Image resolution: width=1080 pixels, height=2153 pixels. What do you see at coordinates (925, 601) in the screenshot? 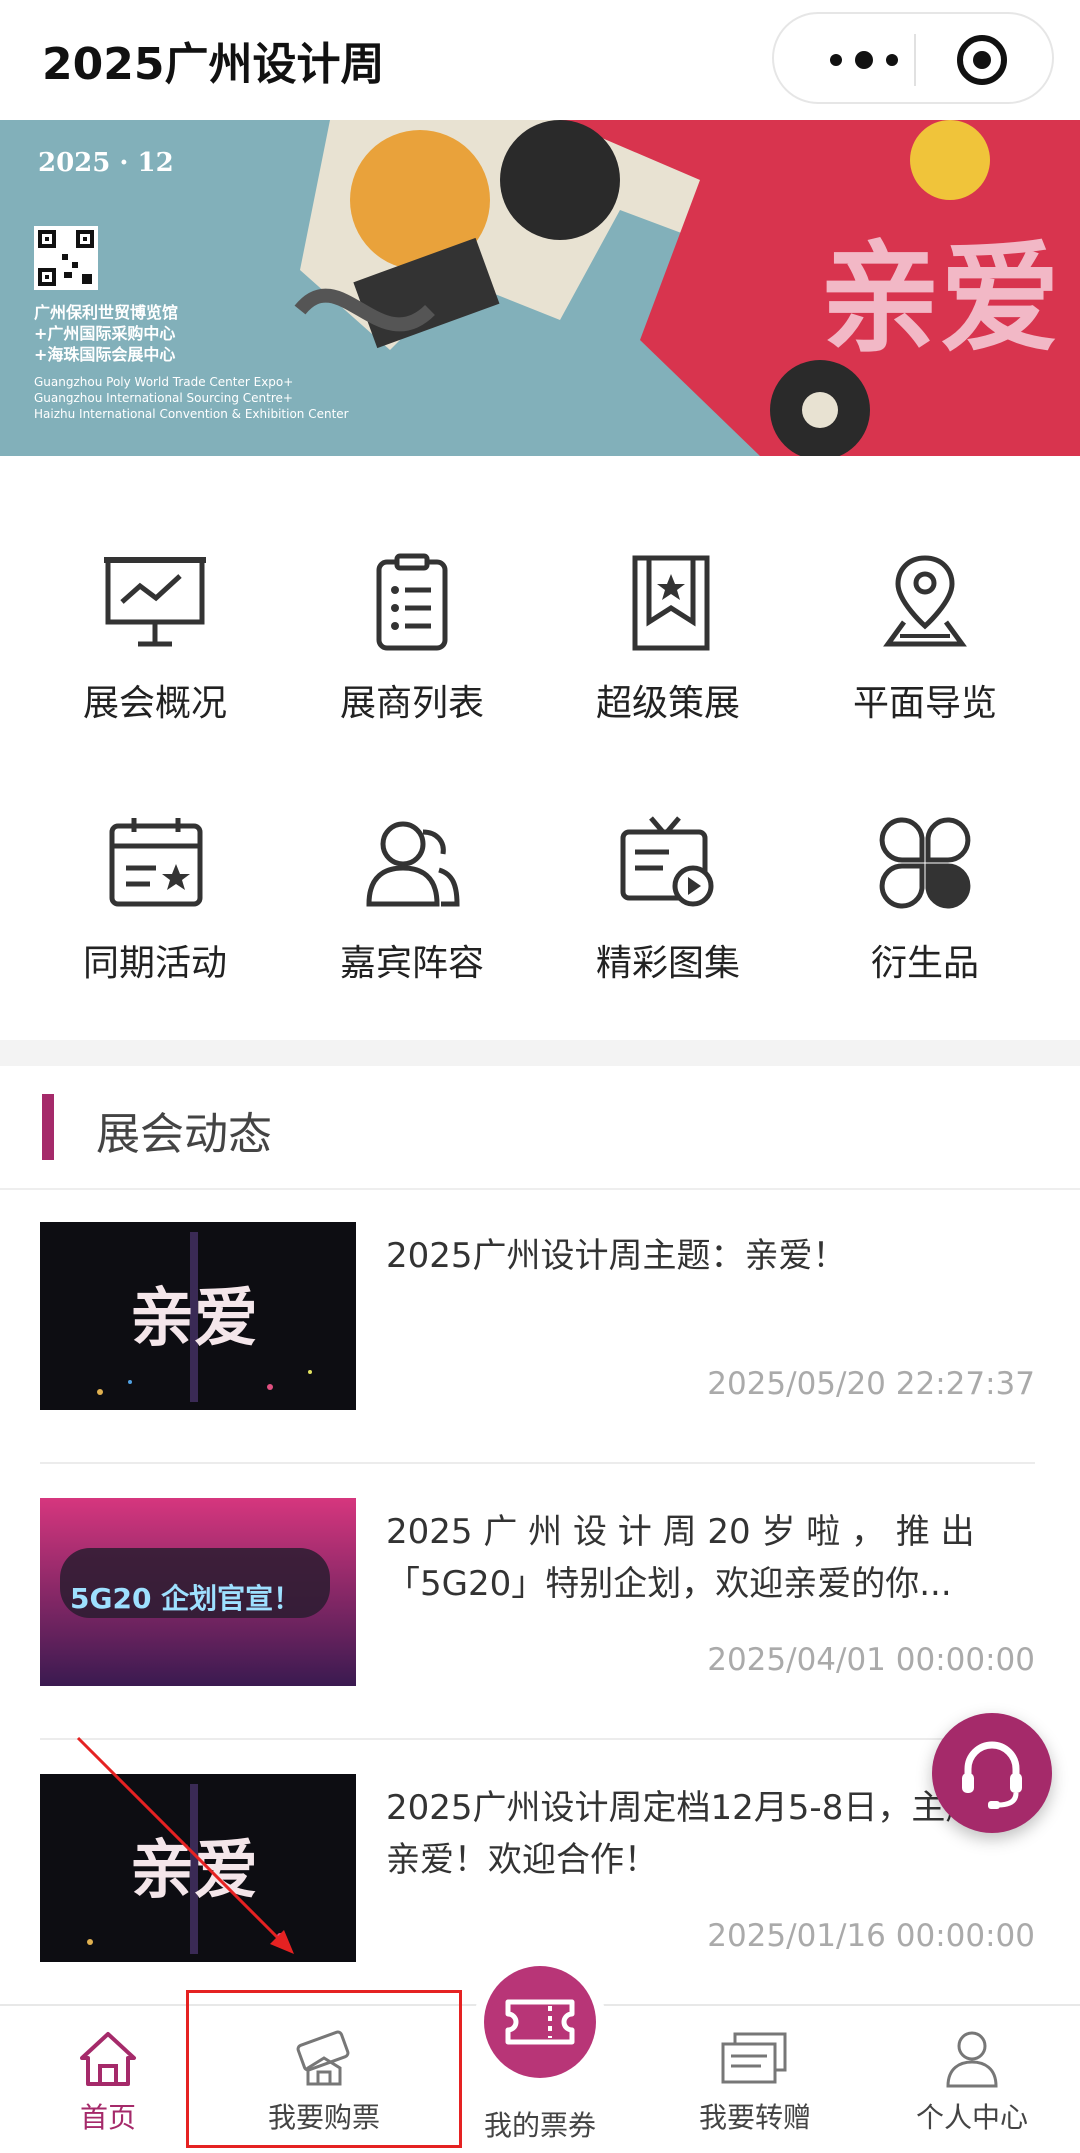
I see `map-pin-icon` at bounding box center [925, 601].